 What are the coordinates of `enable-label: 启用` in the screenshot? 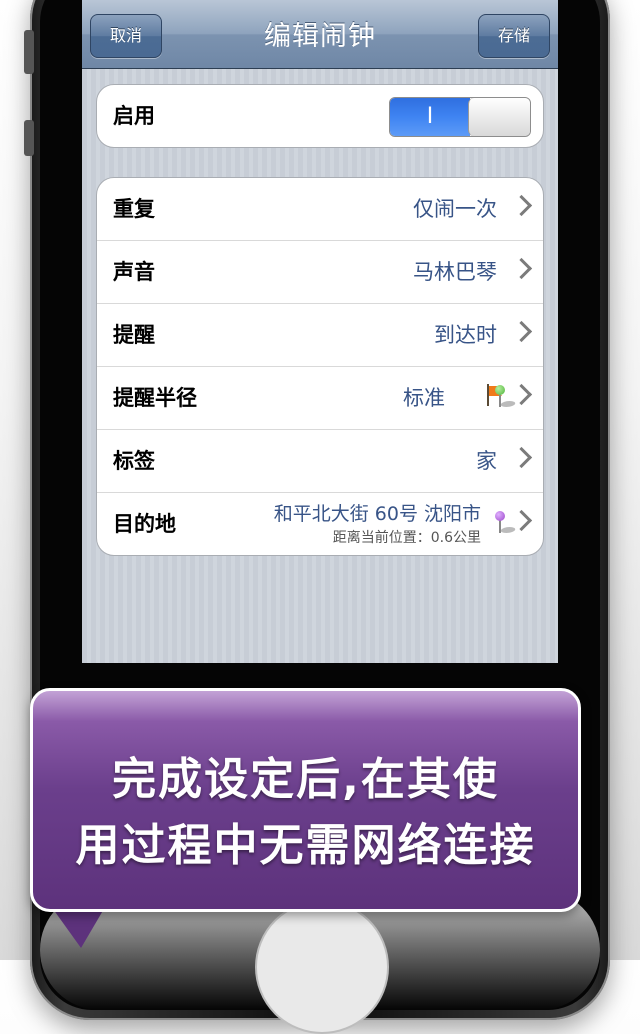 It's located at (134, 116).